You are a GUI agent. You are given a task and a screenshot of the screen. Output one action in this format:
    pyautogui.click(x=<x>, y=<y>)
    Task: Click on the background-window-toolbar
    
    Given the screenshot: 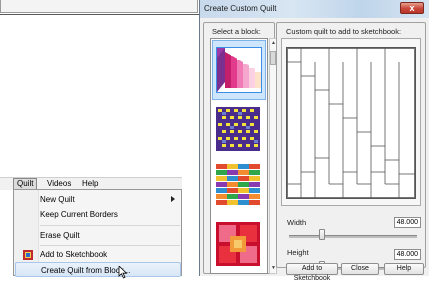 What is the action you would take?
    pyautogui.click(x=100, y=7)
    